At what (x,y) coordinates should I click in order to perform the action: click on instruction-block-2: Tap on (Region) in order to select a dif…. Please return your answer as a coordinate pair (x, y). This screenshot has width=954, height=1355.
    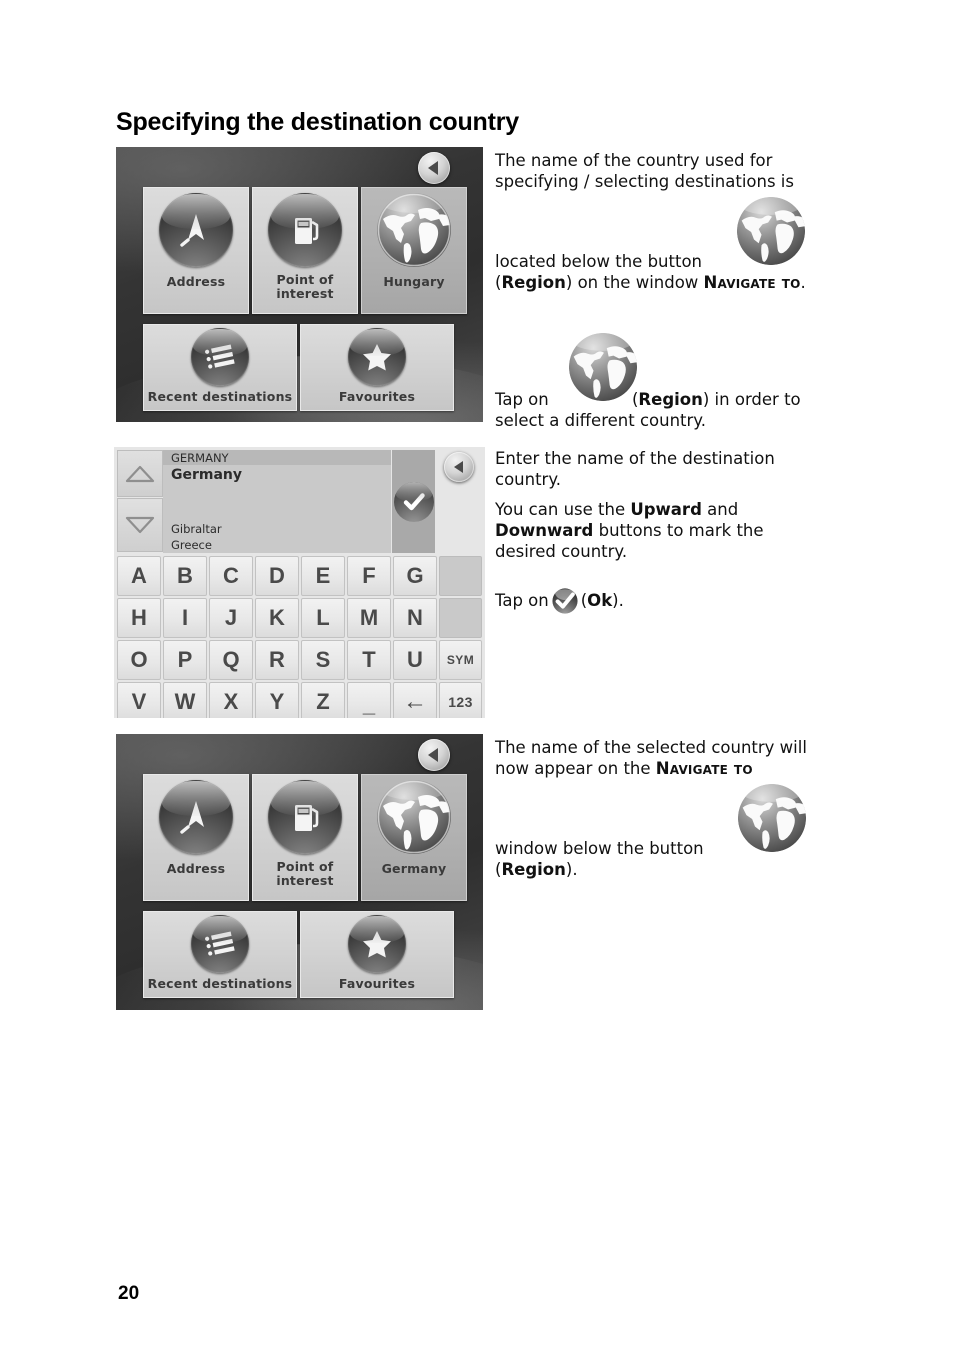
    Looking at the image, I should click on (695, 410).